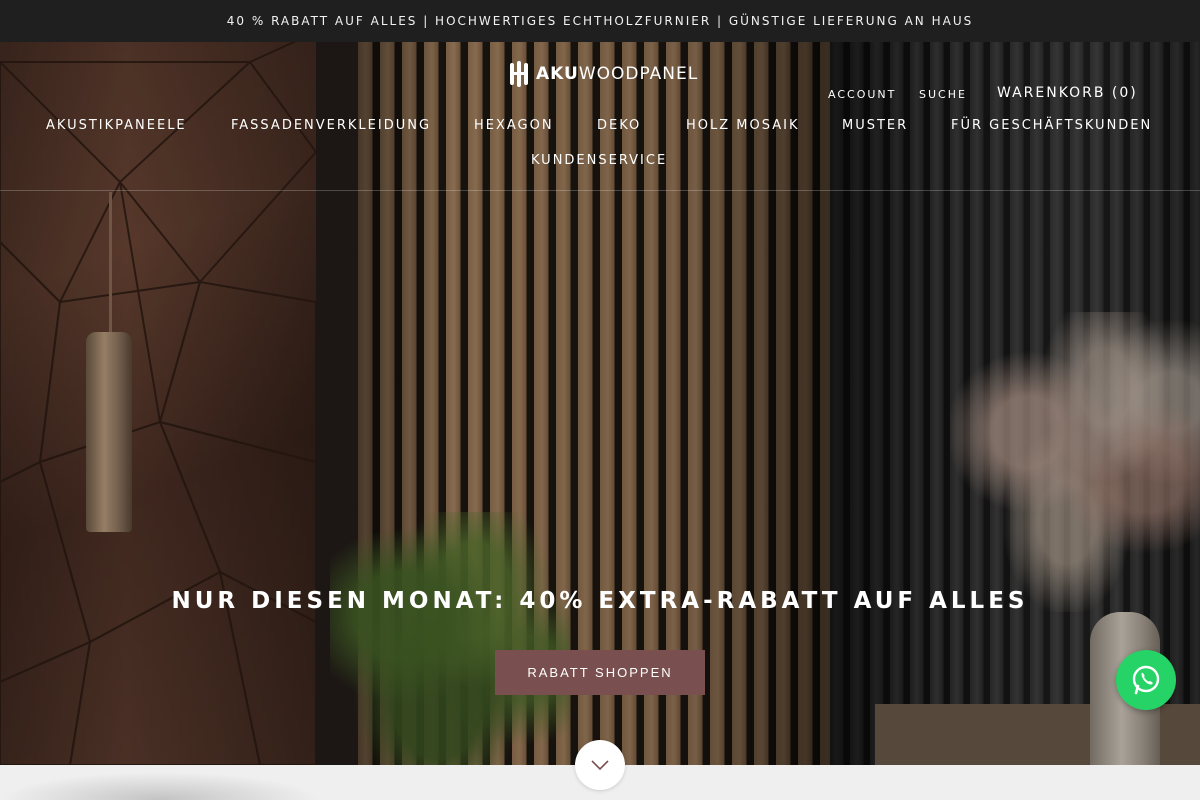 The height and width of the screenshot is (800, 1200). What do you see at coordinates (331, 125) in the screenshot?
I see `nav-item-fassadenverkleidung: FASSADENVERKLEIDUNG` at bounding box center [331, 125].